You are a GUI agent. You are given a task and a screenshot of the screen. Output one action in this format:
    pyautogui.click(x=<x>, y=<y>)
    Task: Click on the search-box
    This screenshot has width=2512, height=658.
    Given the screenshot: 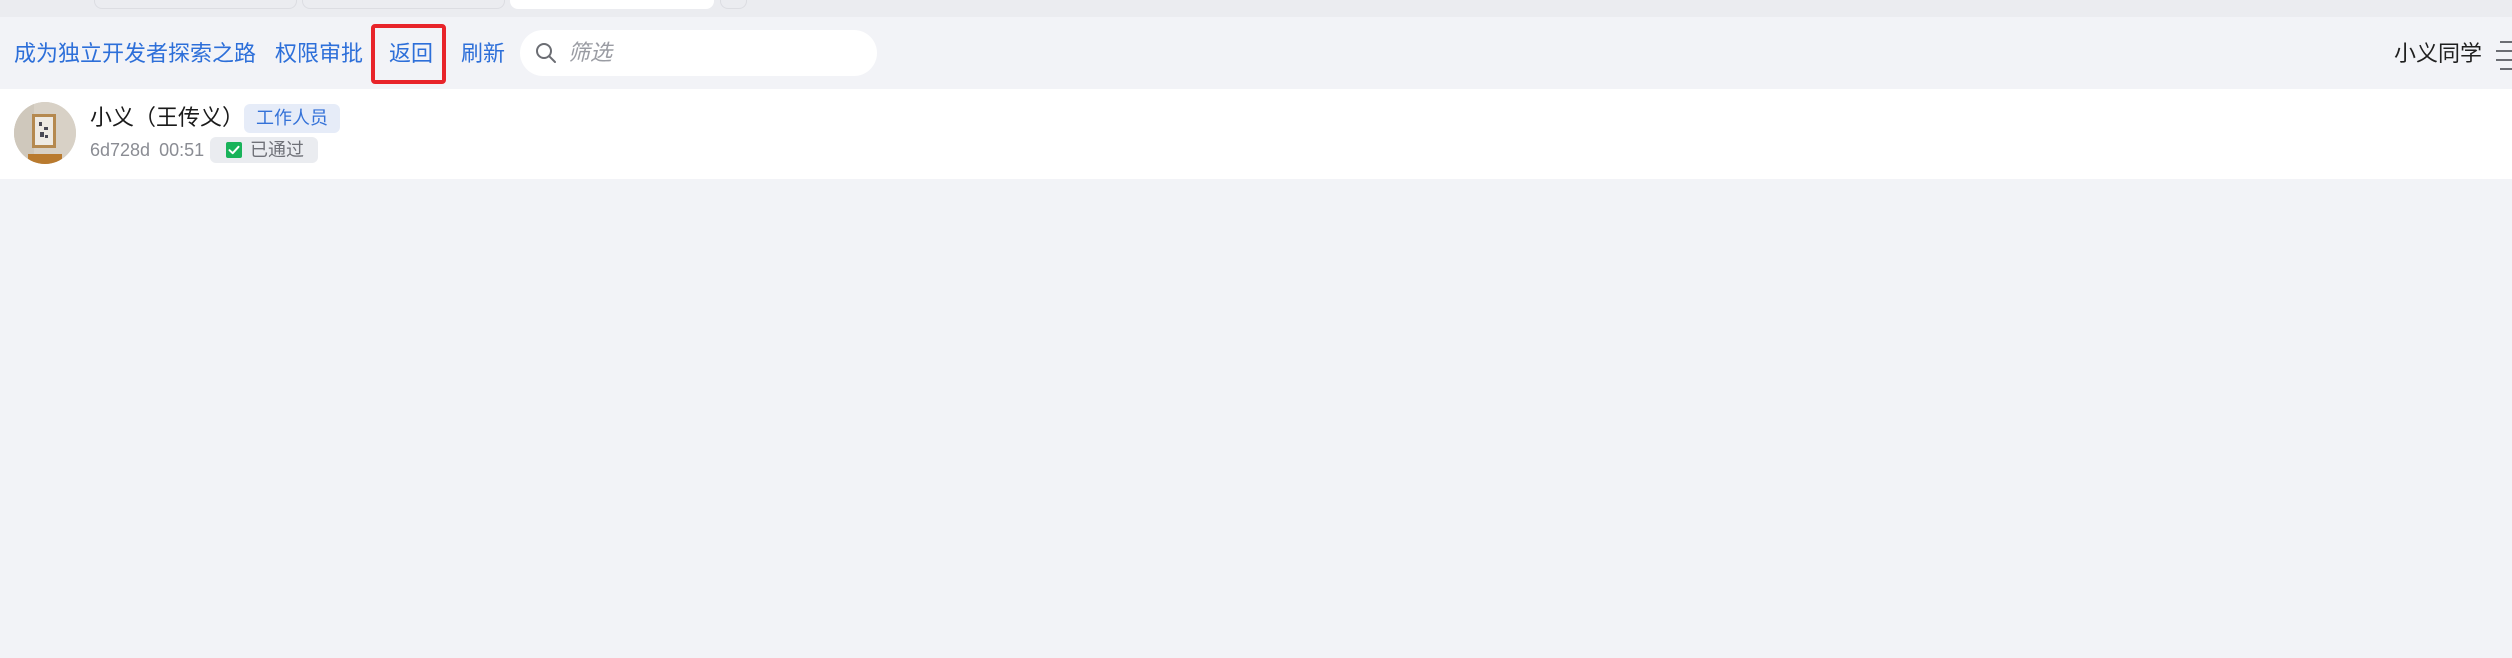 What is the action you would take?
    pyautogui.click(x=698, y=53)
    